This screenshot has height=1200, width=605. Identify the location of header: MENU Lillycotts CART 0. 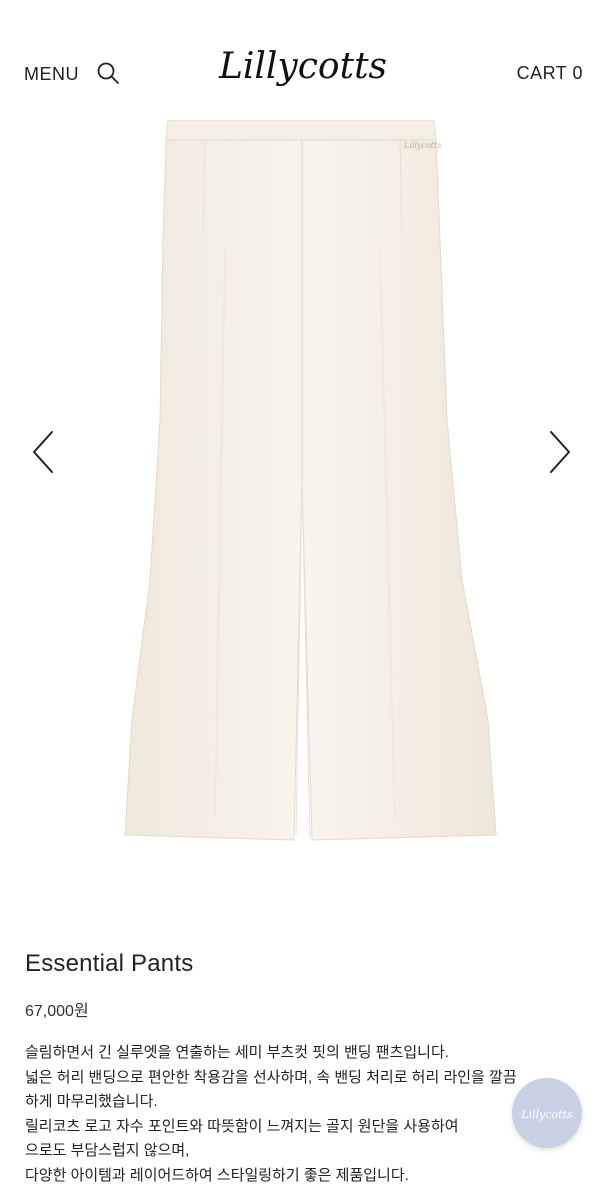
(302, 60).